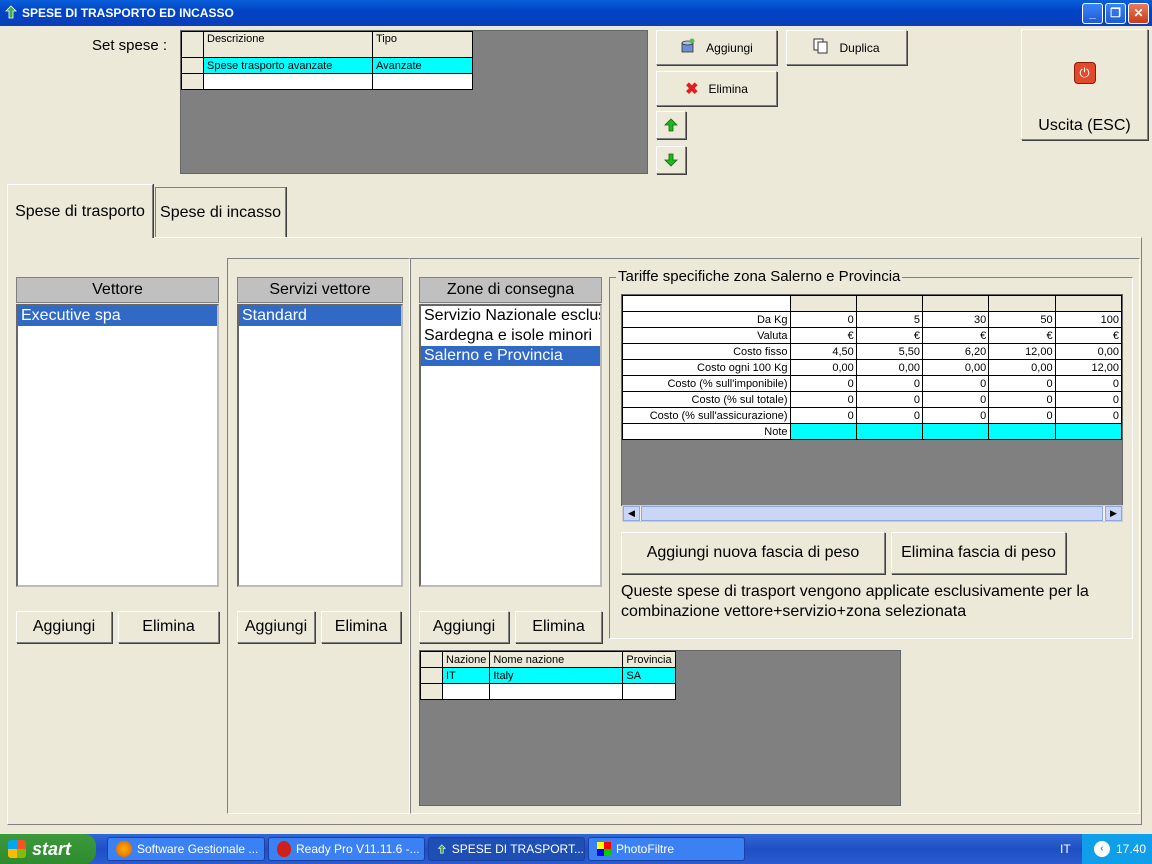 This screenshot has width=1152, height=864. I want to click on rate-cell: 5,50, so click(889, 351).